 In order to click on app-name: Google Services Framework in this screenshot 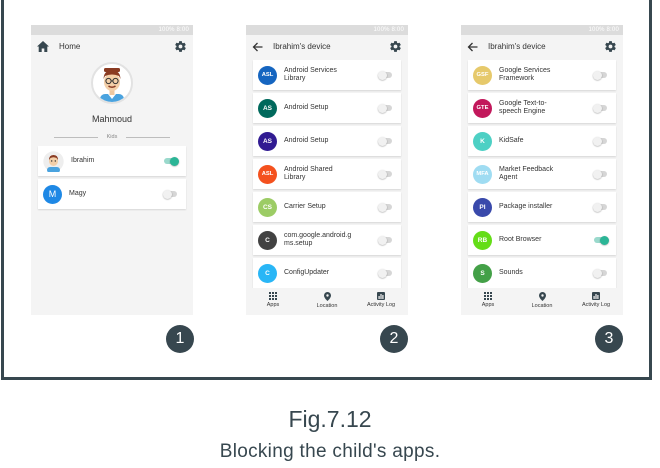, I will do `click(525, 74)`.